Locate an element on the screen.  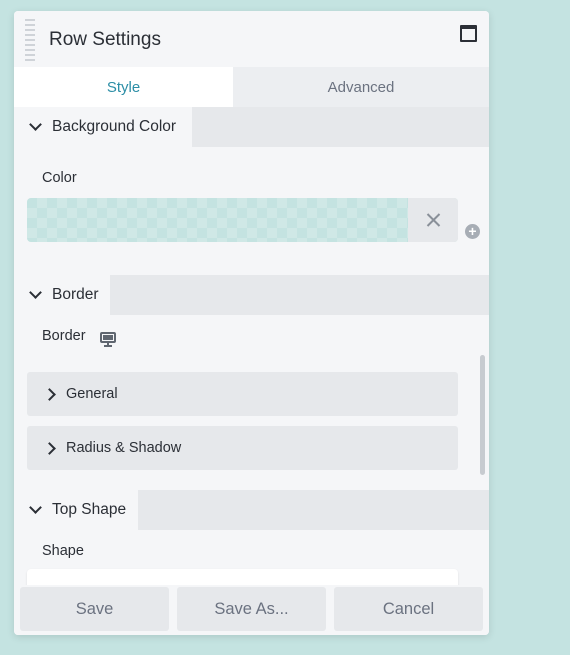
color-label: Color is located at coordinates (59, 178).